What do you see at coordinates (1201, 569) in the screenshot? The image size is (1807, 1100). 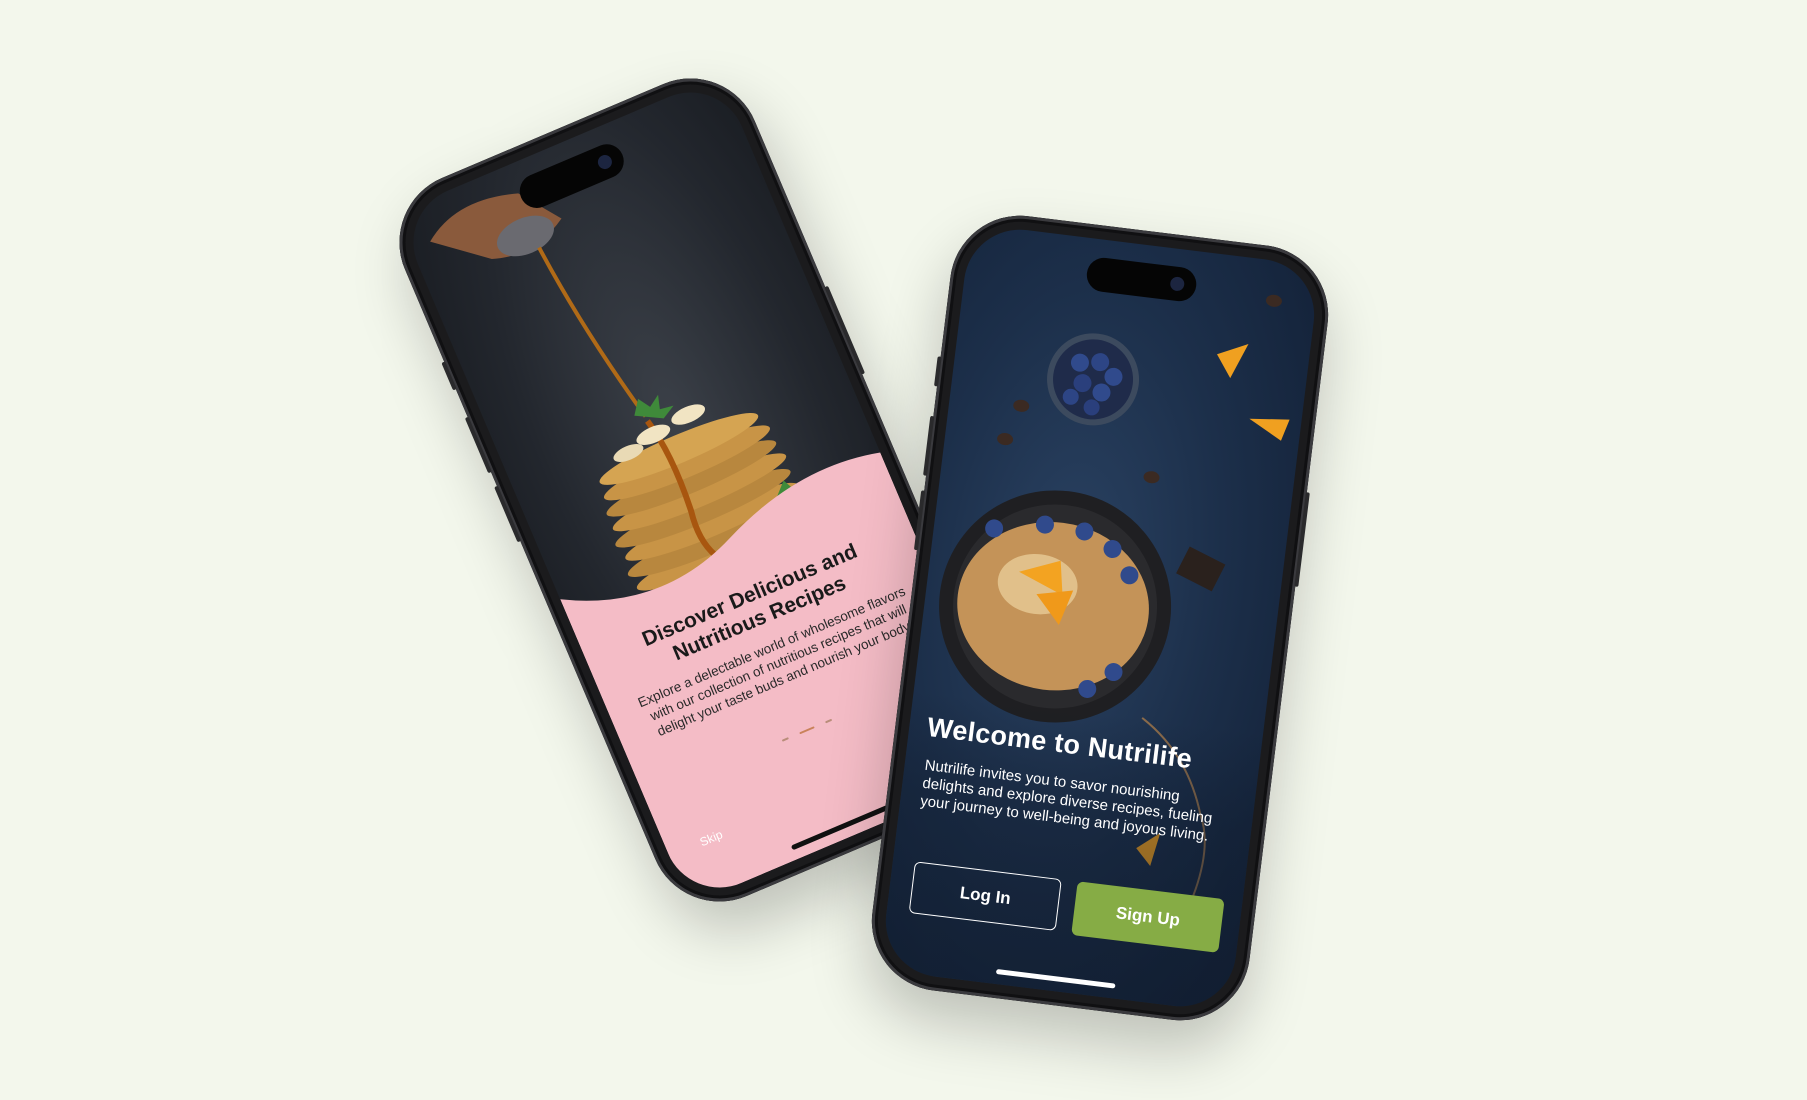 I see `chocolate-piece` at bounding box center [1201, 569].